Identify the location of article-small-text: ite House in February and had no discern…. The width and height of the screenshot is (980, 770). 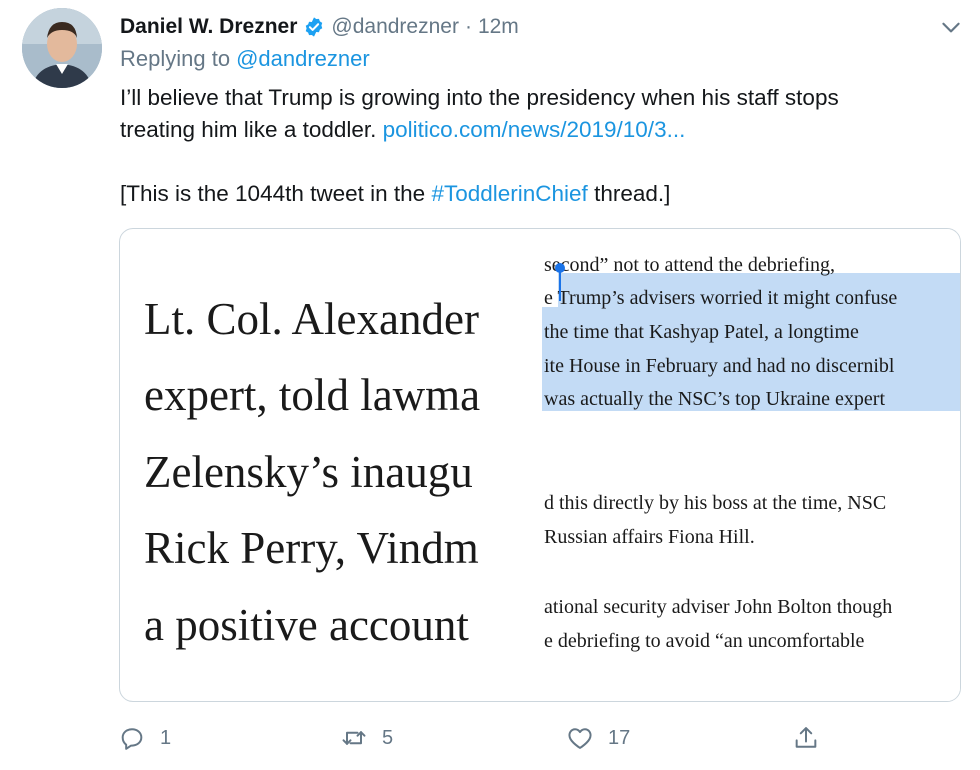
(719, 366).